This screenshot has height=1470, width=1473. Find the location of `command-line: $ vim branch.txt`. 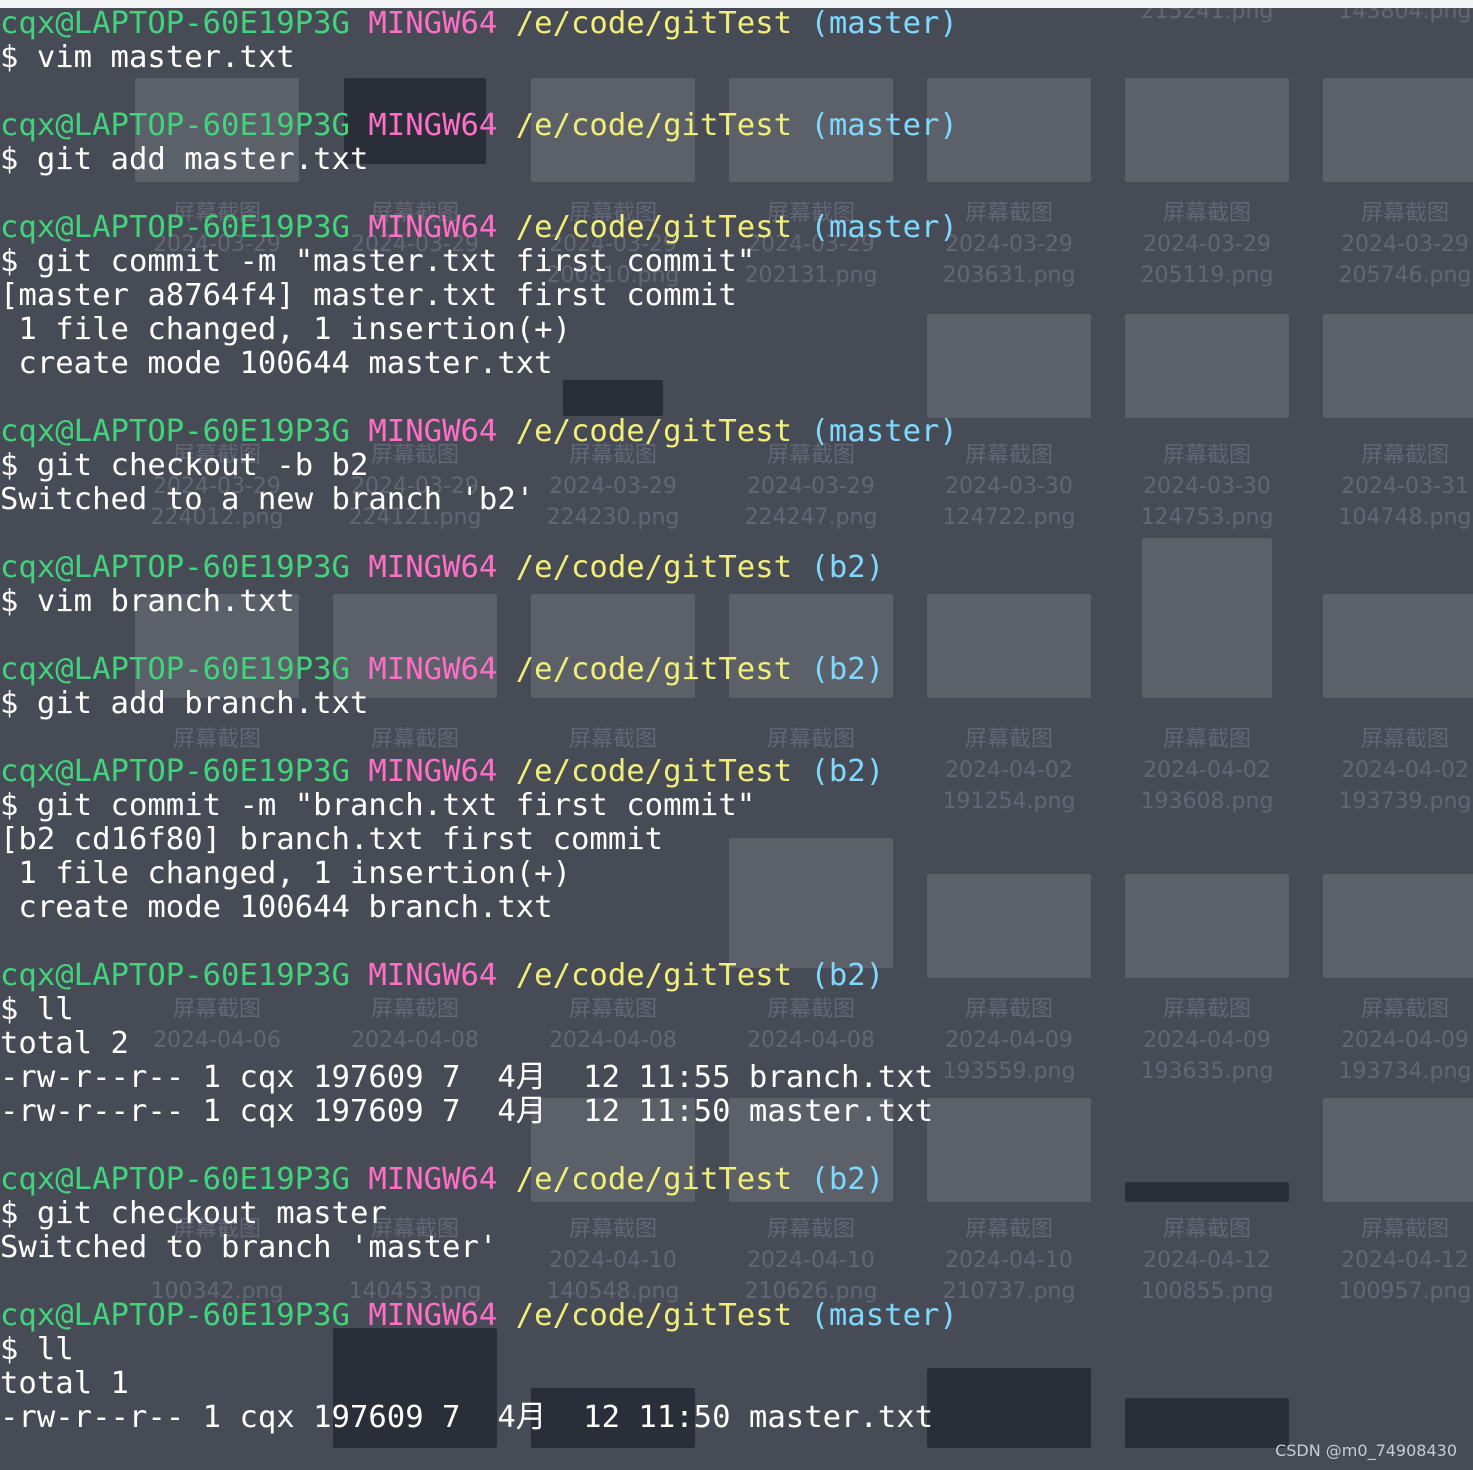

command-line: $ vim branch.txt is located at coordinates (479, 602).